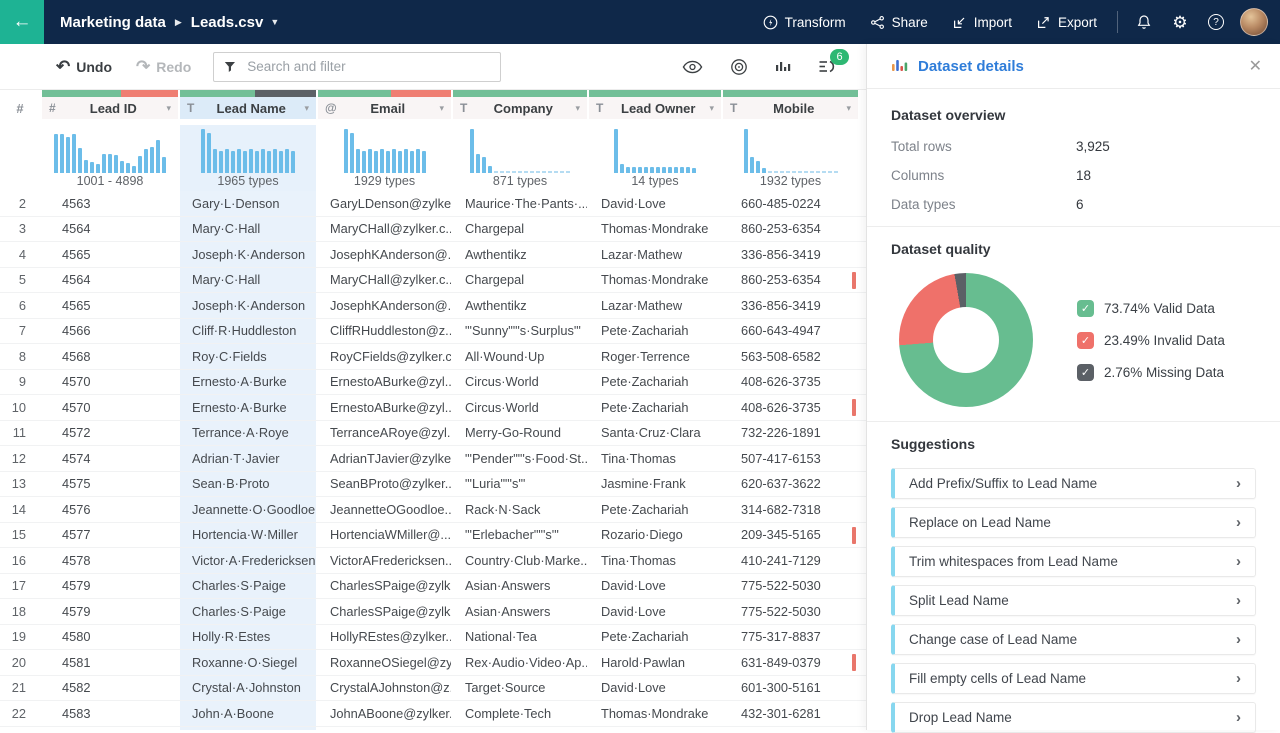  What do you see at coordinates (110, 229) in the screenshot?
I see `cell-lead_id: 4564` at bounding box center [110, 229].